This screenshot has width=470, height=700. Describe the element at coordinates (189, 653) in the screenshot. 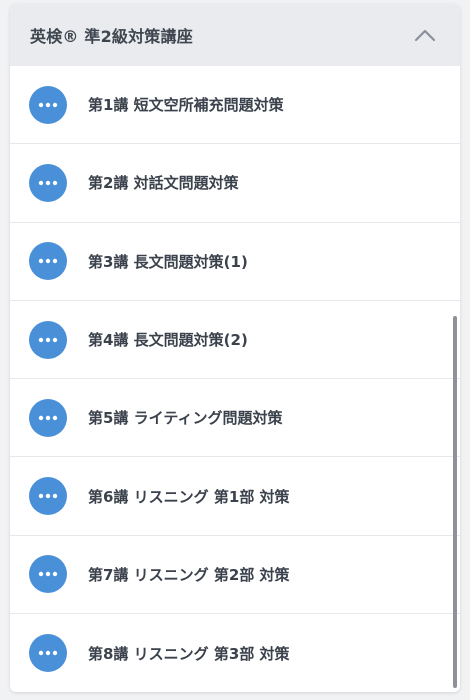

I see `lesson-label: 第8講 リスニング 第3部 対策` at that location.